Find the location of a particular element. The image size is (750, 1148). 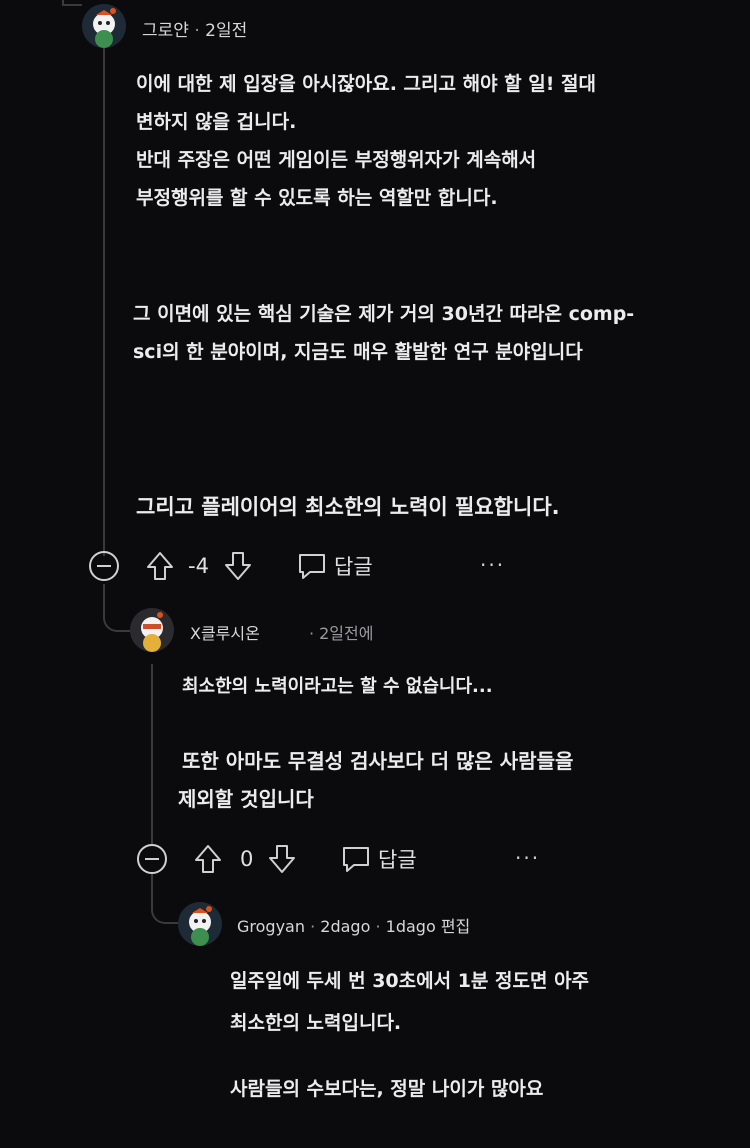

comment-line: 또한 아마도 무결성 검사보다 더 많은 사람들을 is located at coordinates (378, 761).